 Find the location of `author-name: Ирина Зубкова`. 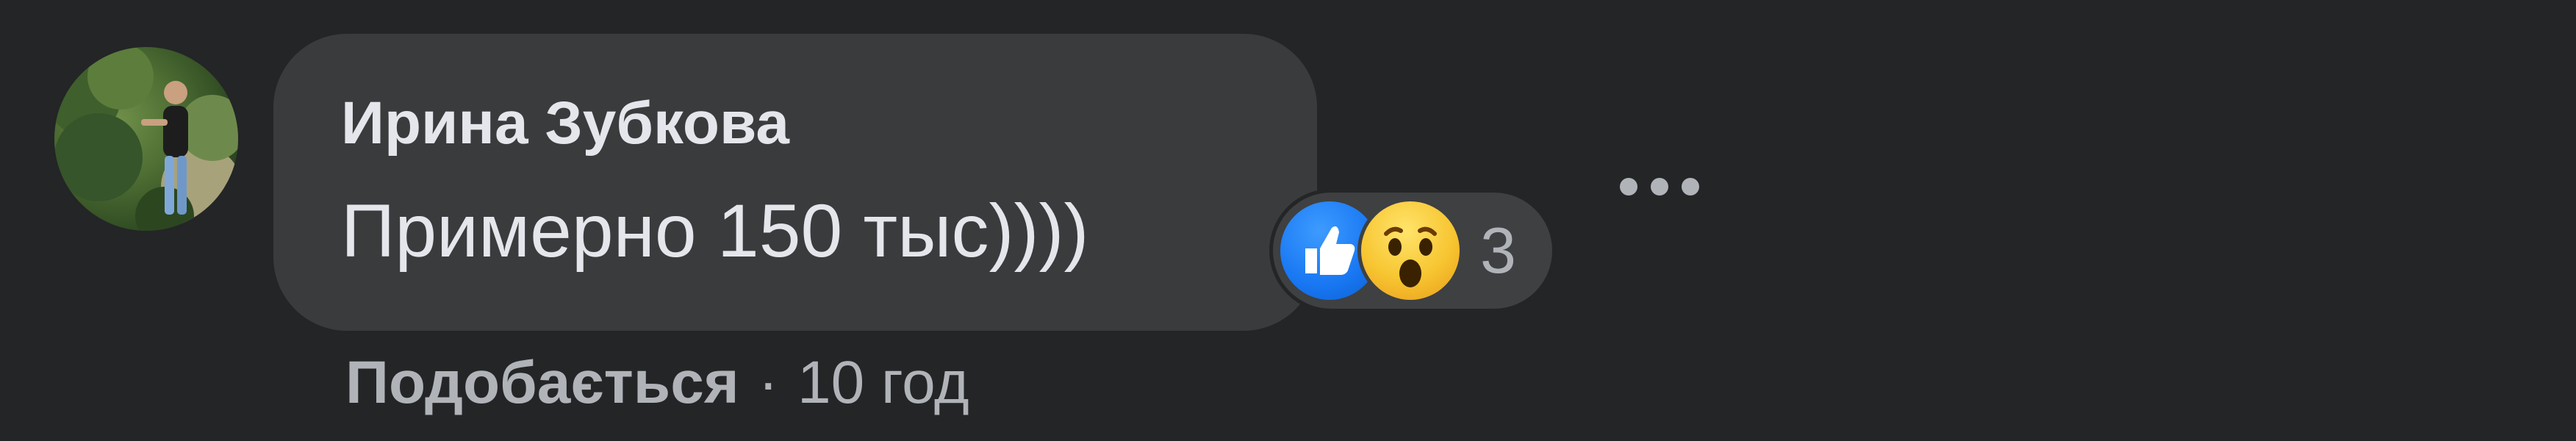

author-name: Ирина Зубкова is located at coordinates (565, 123).